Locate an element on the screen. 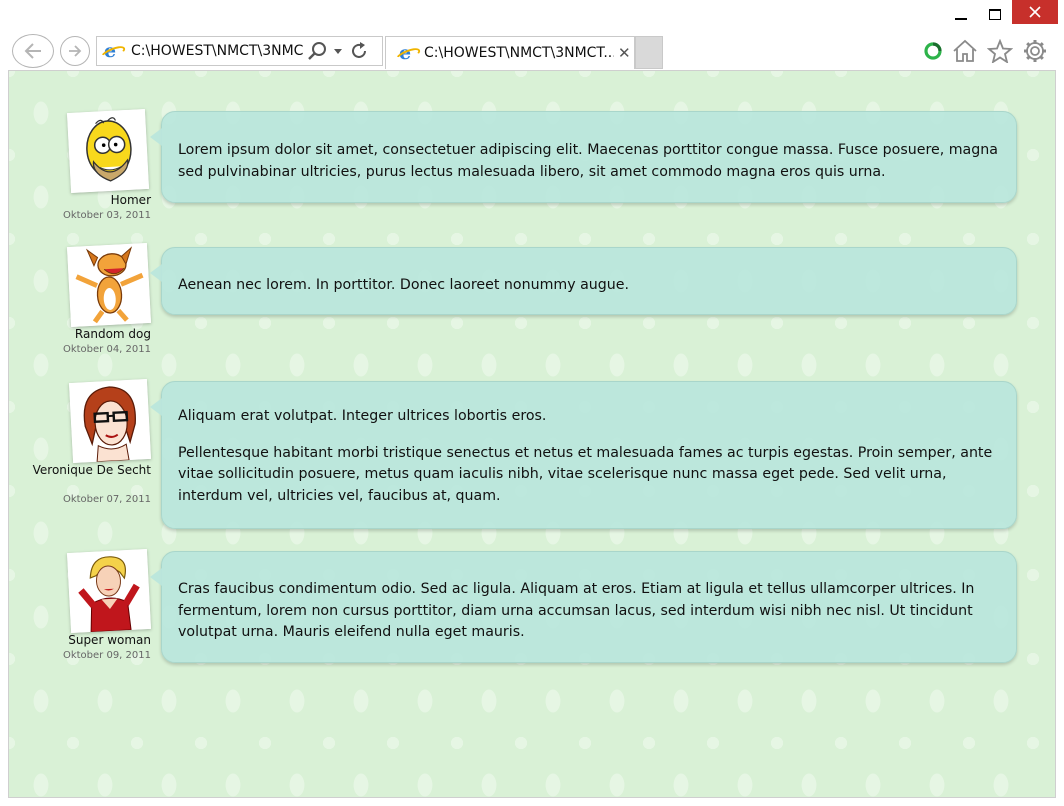  post-date: Oktober 07, 2011 is located at coordinates (106, 499).